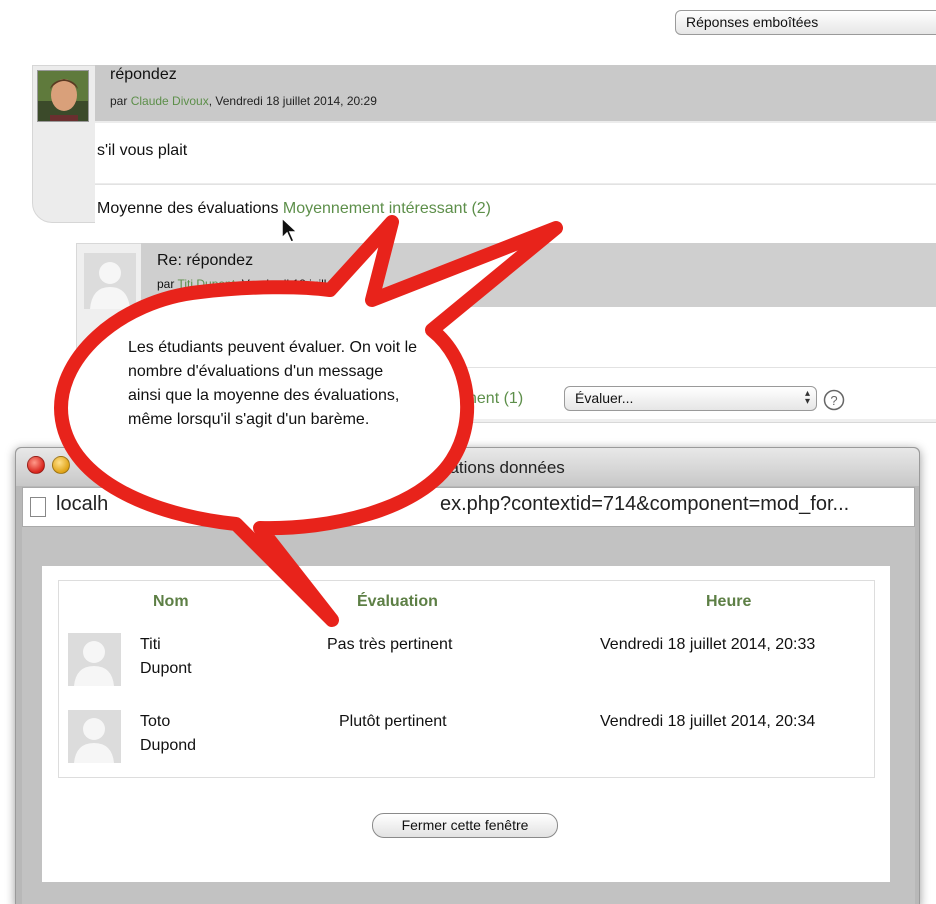  I want to click on display-mode-value: Réponses emboîtées, so click(752, 22).